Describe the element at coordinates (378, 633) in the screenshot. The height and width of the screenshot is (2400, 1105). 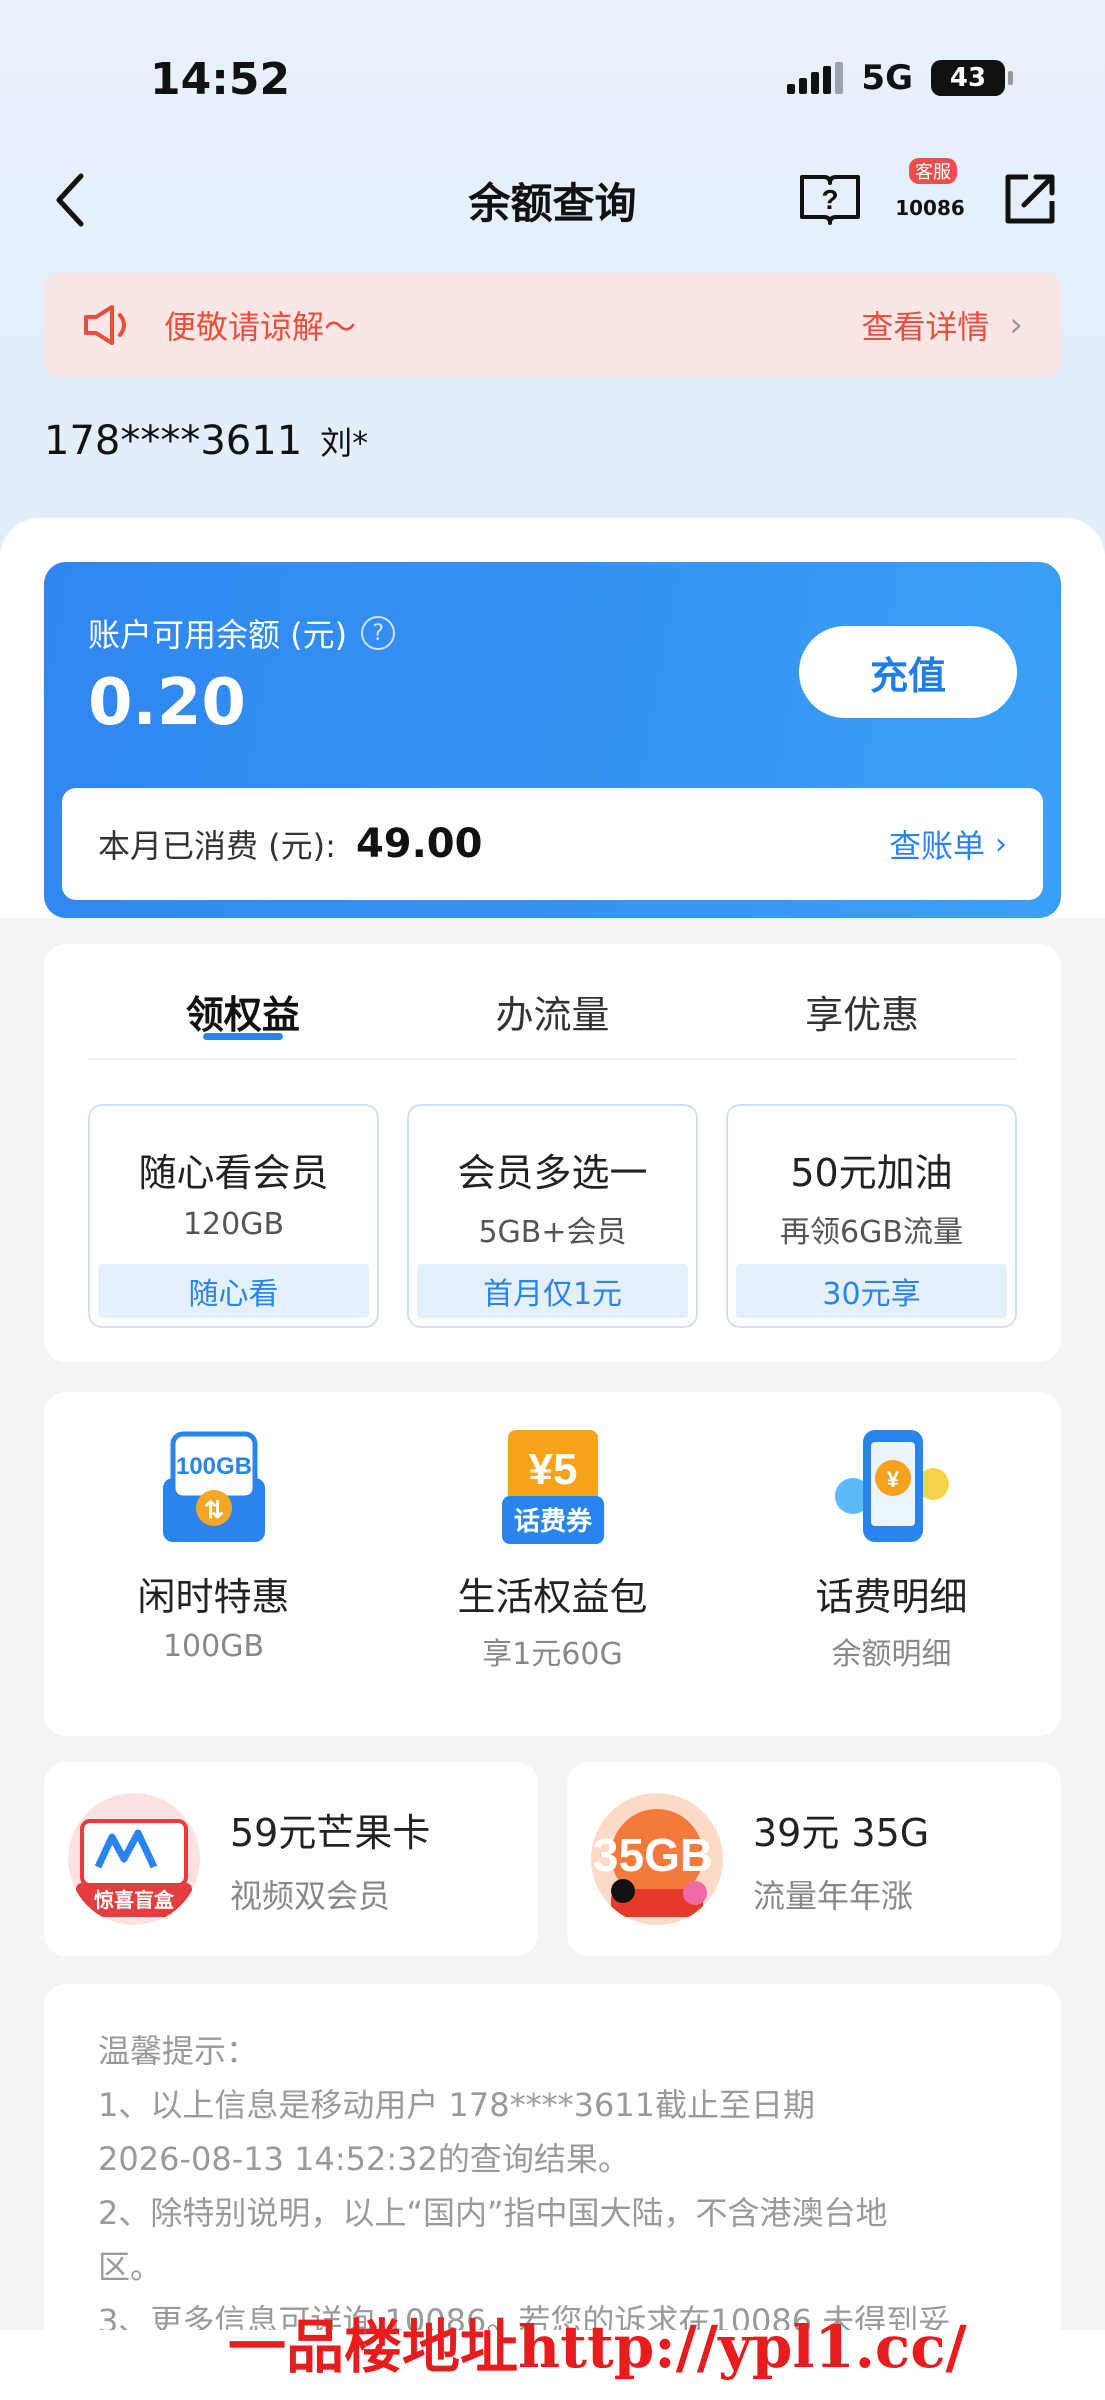
I see `question-icon: ?` at that location.